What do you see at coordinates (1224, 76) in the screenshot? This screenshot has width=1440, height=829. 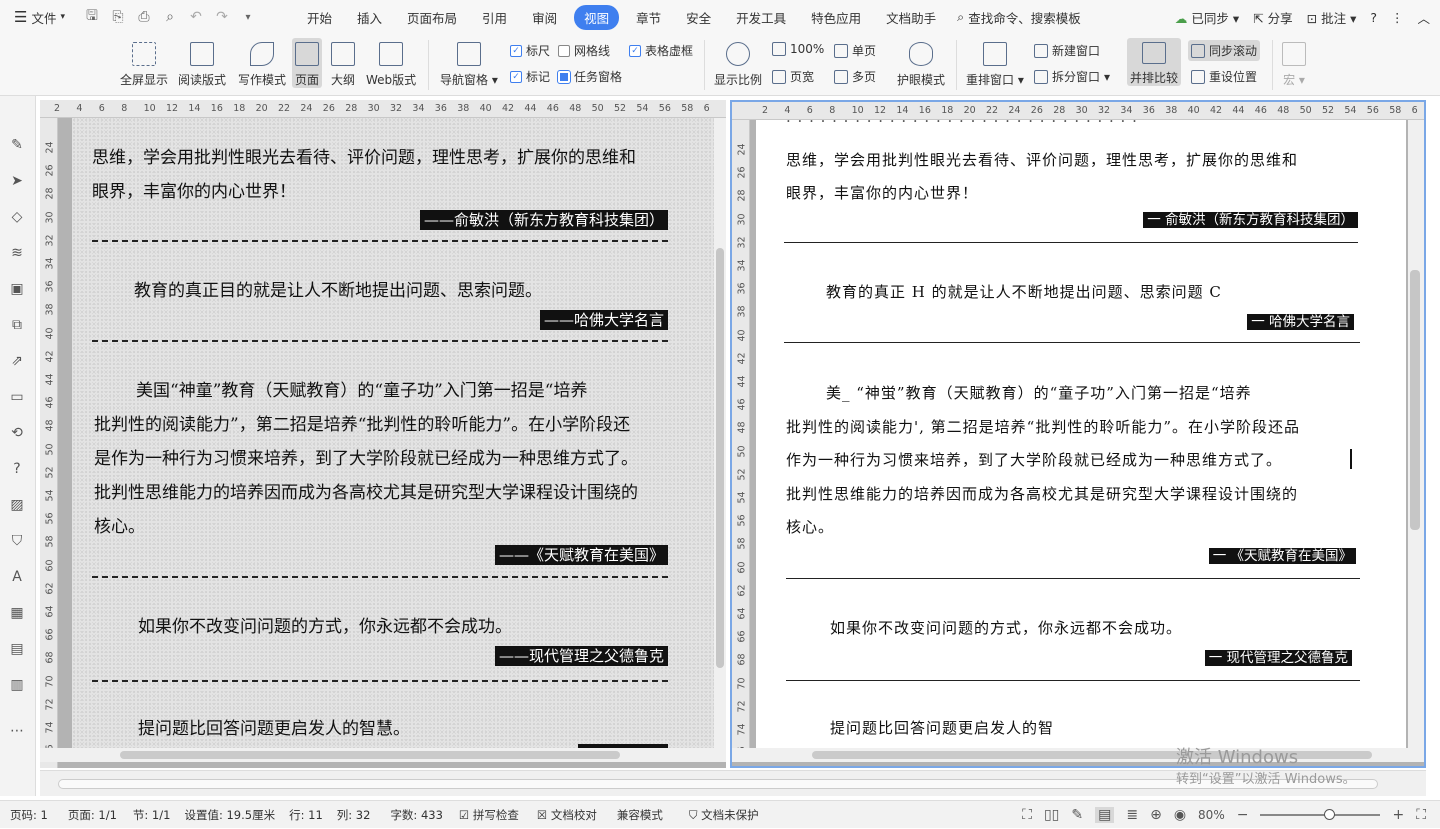 I see `reset-position-button: 重设位置` at bounding box center [1224, 76].